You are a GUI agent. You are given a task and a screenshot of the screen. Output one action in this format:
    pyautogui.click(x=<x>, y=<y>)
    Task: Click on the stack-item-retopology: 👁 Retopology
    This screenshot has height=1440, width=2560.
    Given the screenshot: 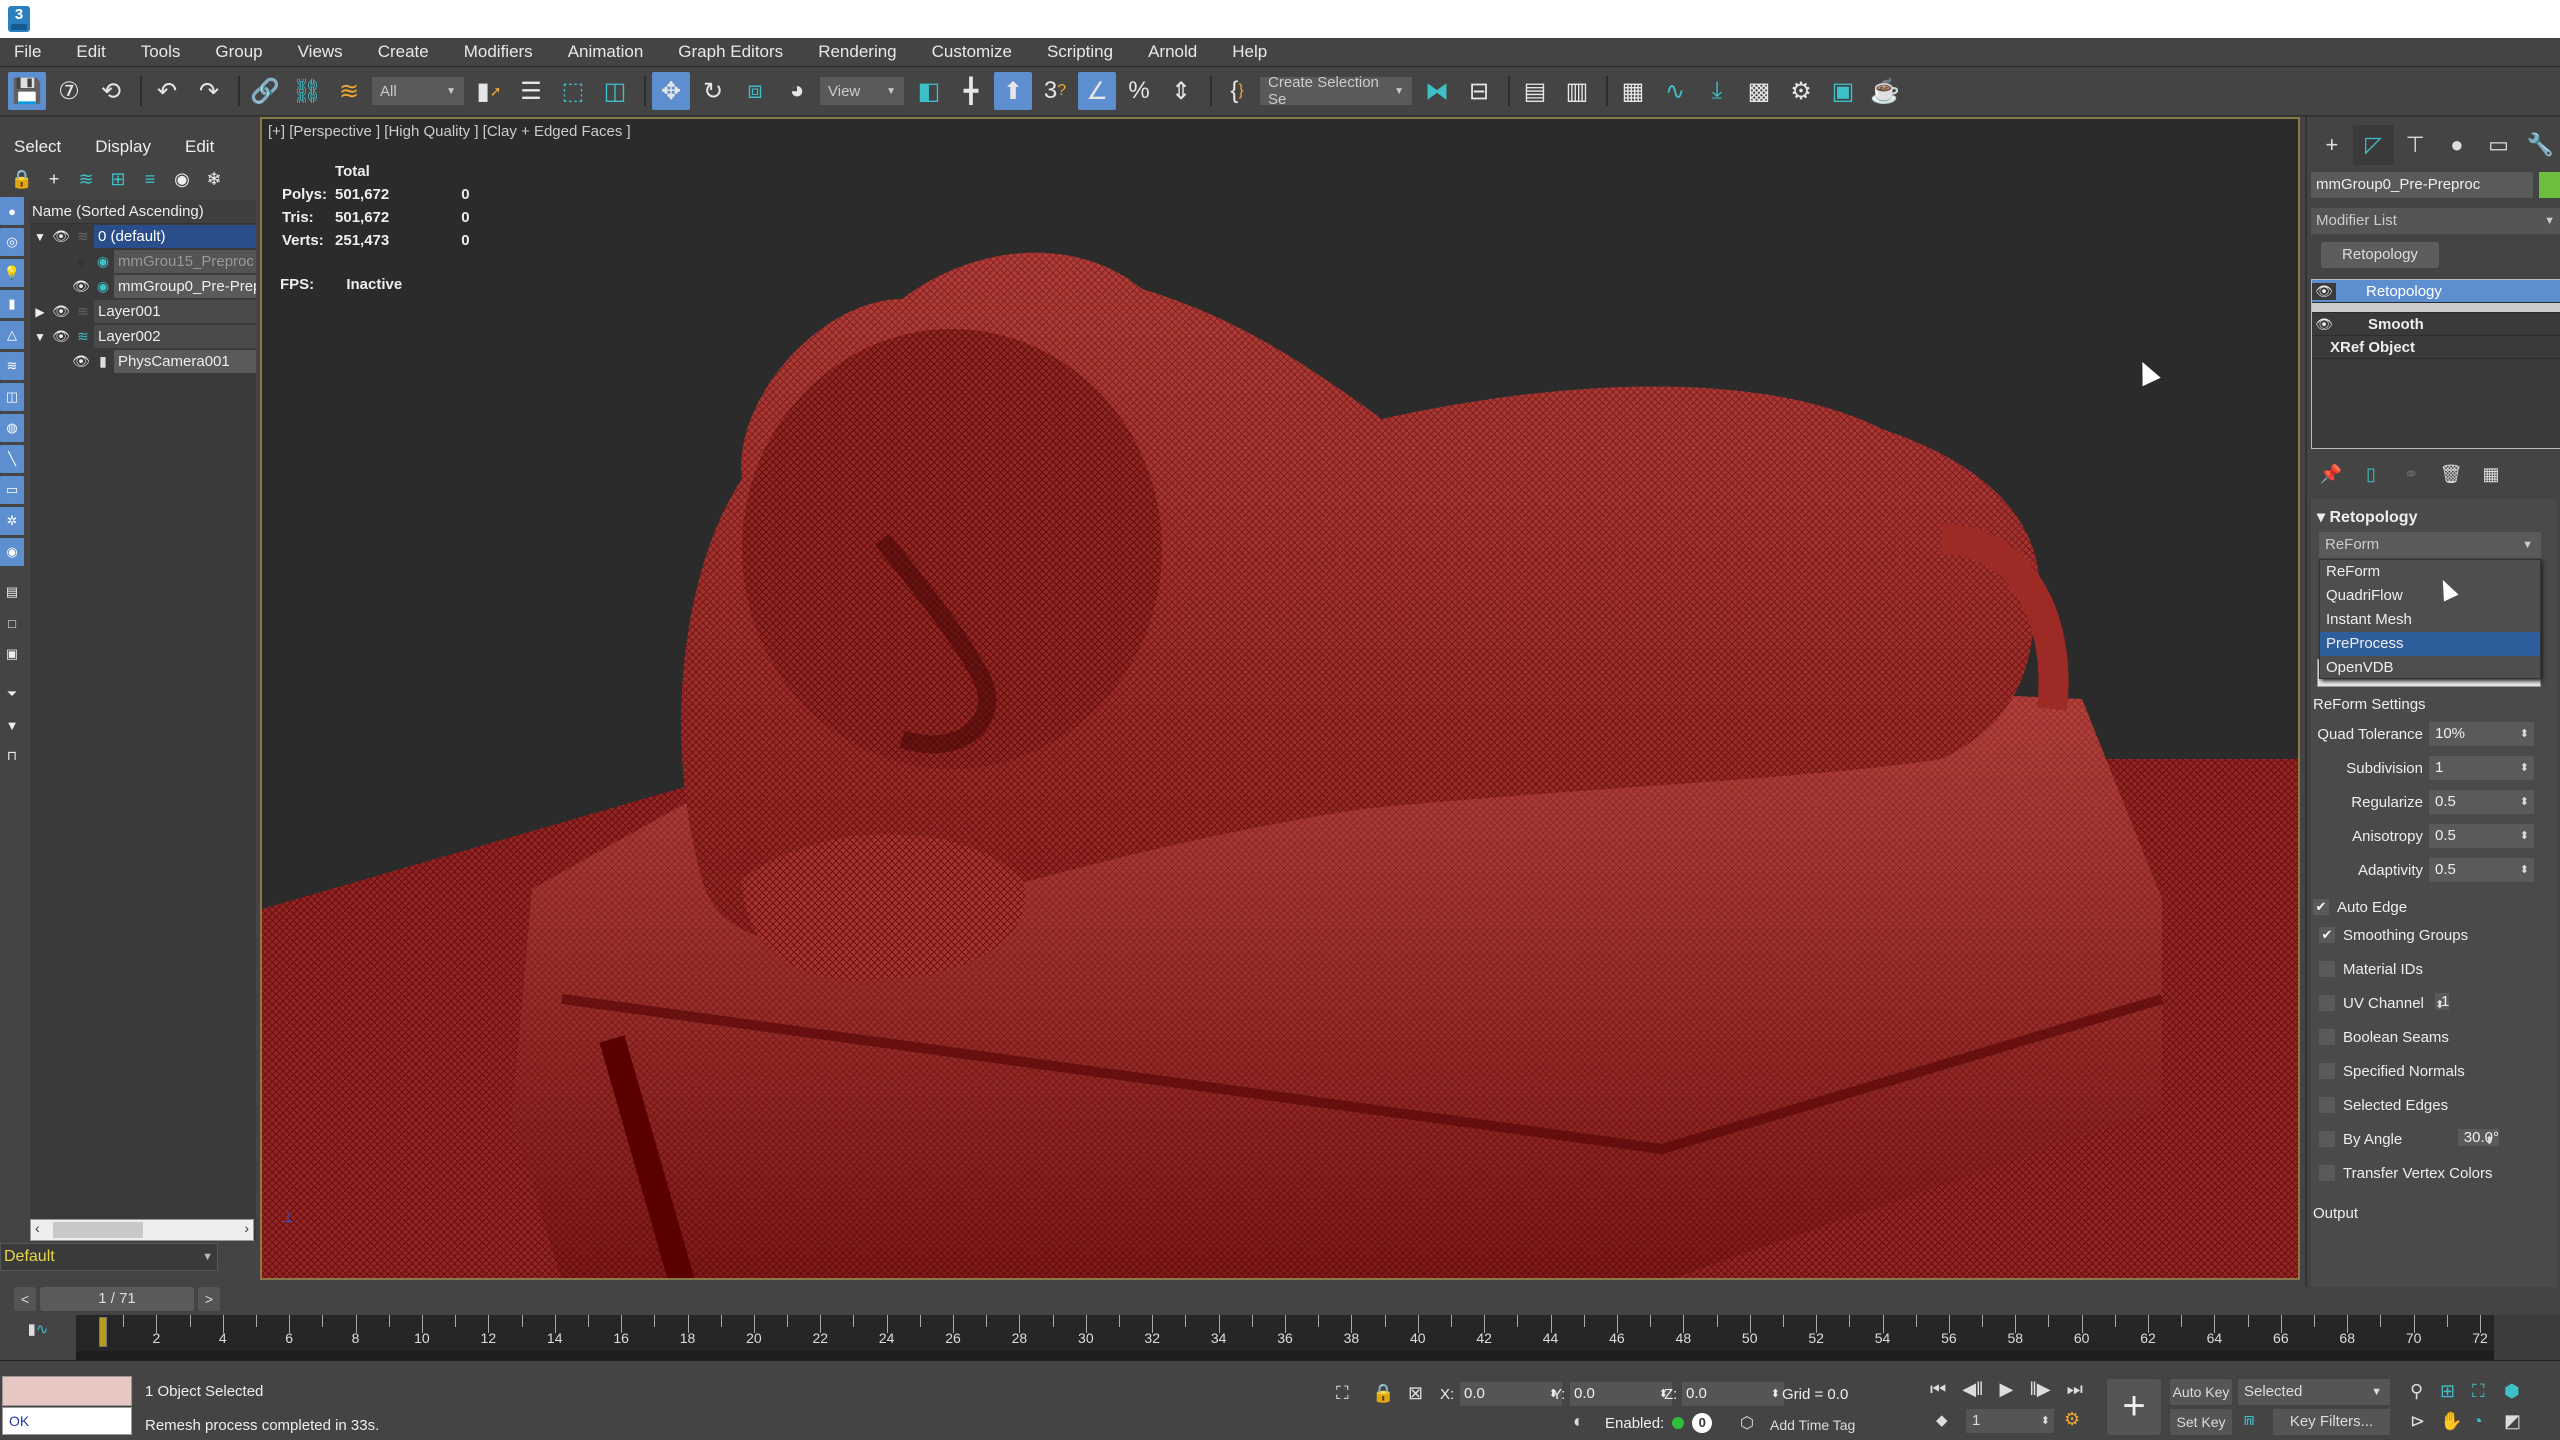 What is the action you would take?
    pyautogui.click(x=2436, y=291)
    